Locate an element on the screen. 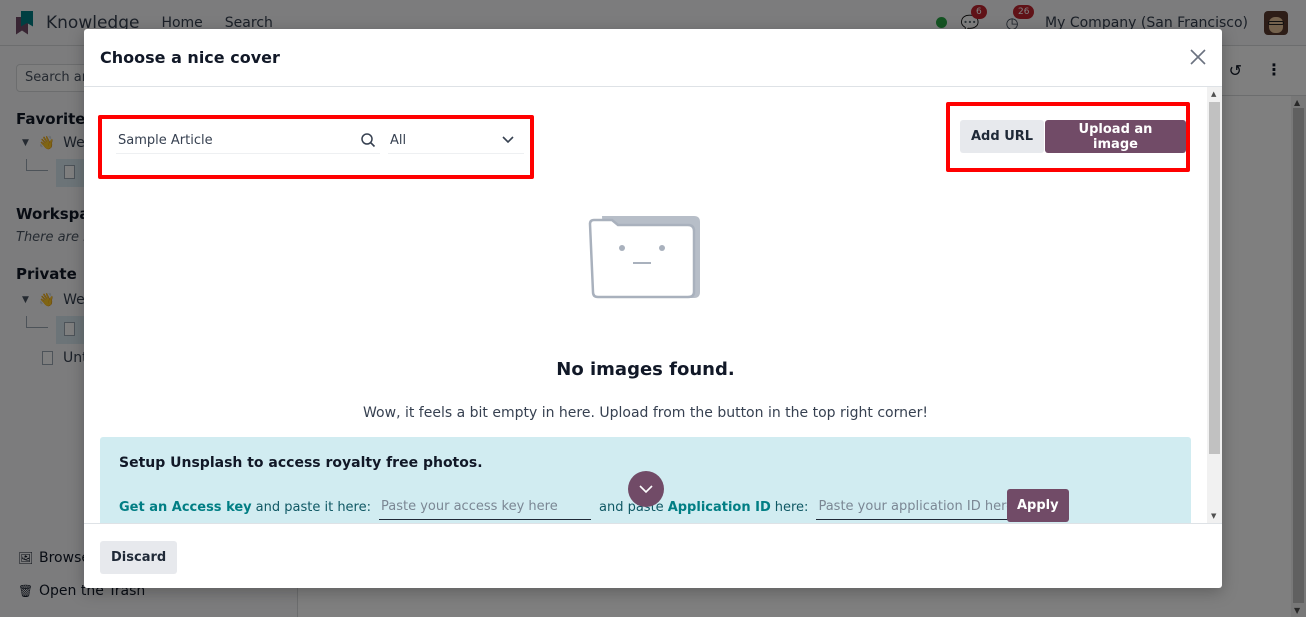  modal-scrollbar: ▲ ▼ is located at coordinates (1214, 305).